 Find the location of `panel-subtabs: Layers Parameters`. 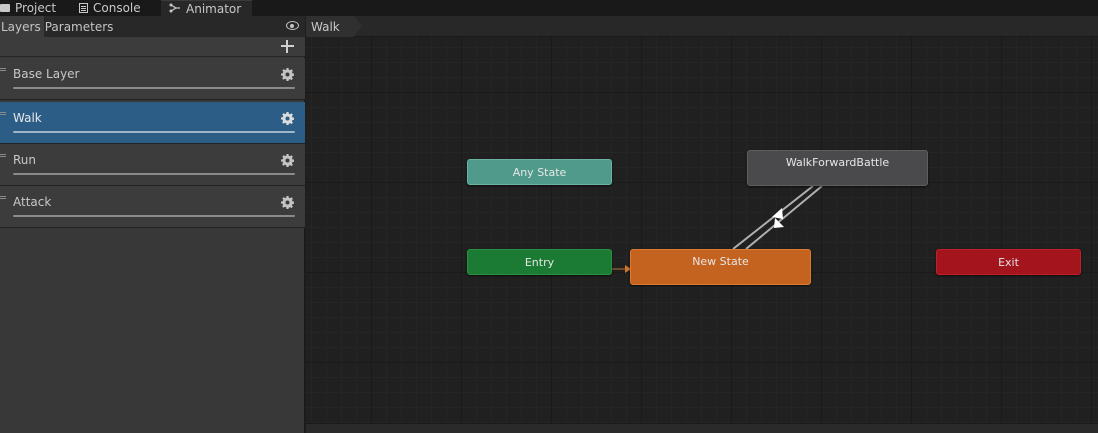

panel-subtabs: Layers Parameters is located at coordinates (152, 26).